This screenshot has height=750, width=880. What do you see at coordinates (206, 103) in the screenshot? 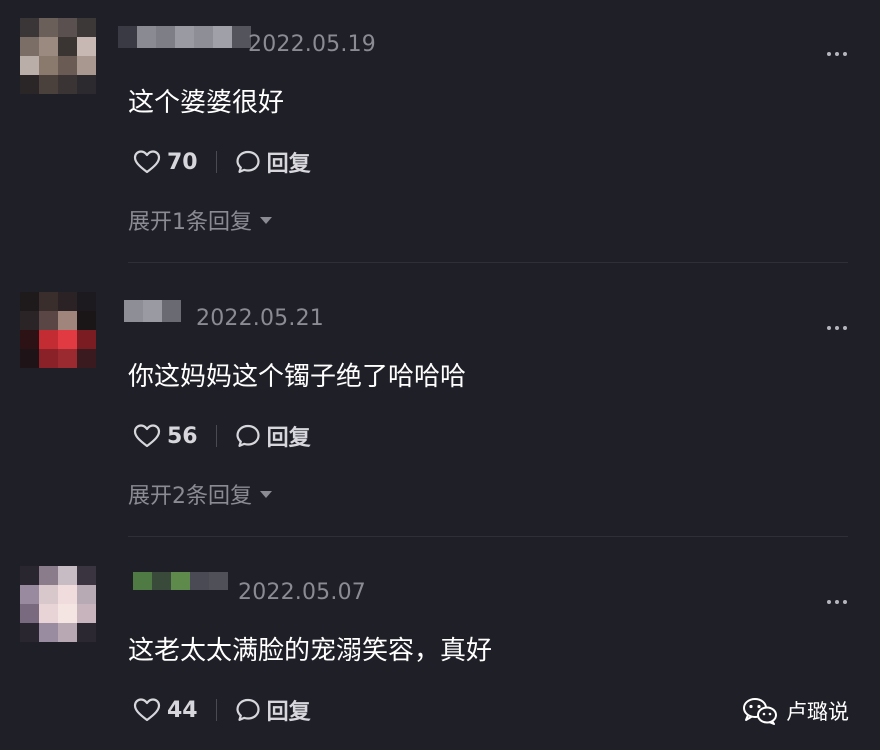
I see `comment-text: 这个婆婆很好` at bounding box center [206, 103].